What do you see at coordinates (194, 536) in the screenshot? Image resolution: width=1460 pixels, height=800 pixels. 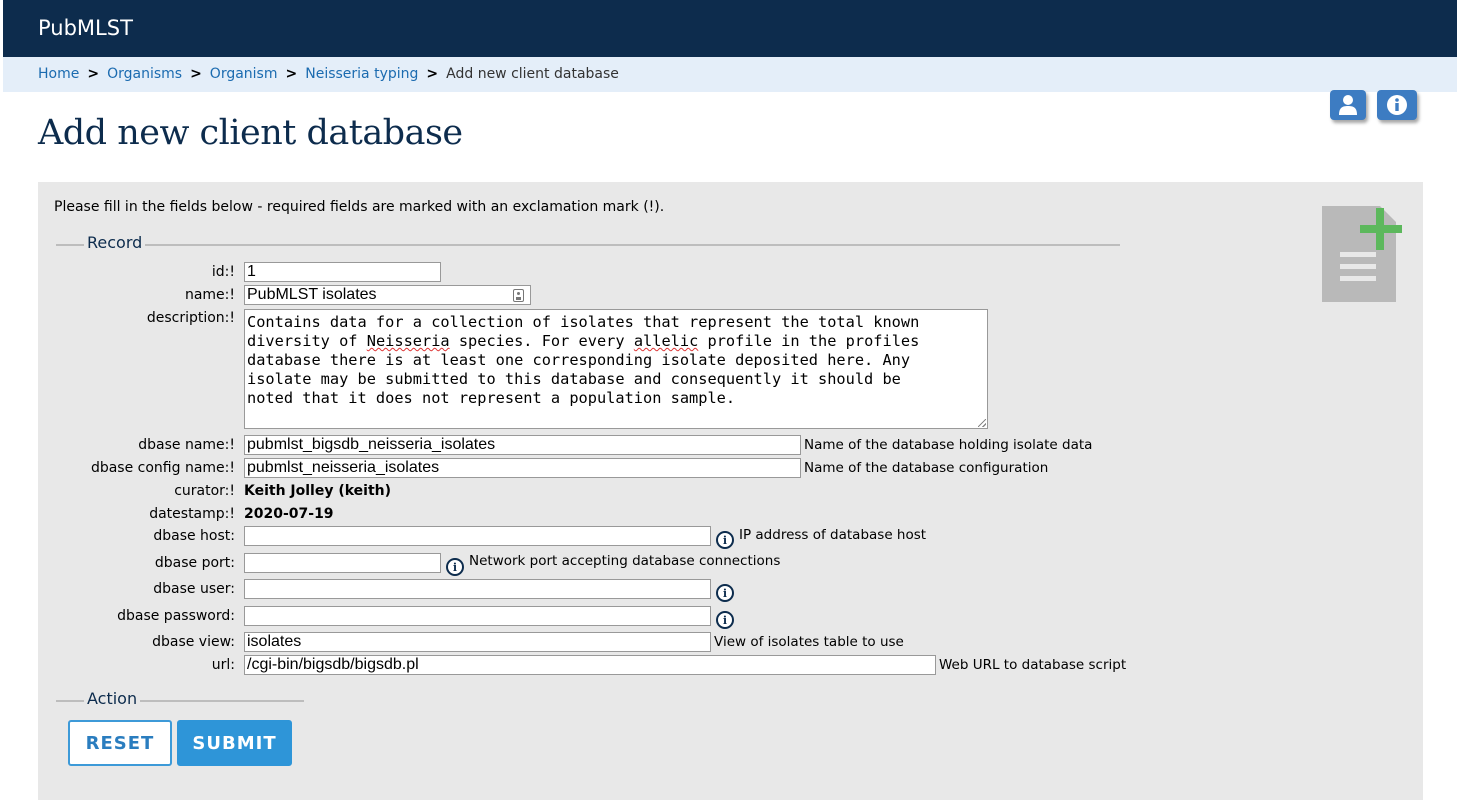 I see `dbase-host-label: dbase host:` at bounding box center [194, 536].